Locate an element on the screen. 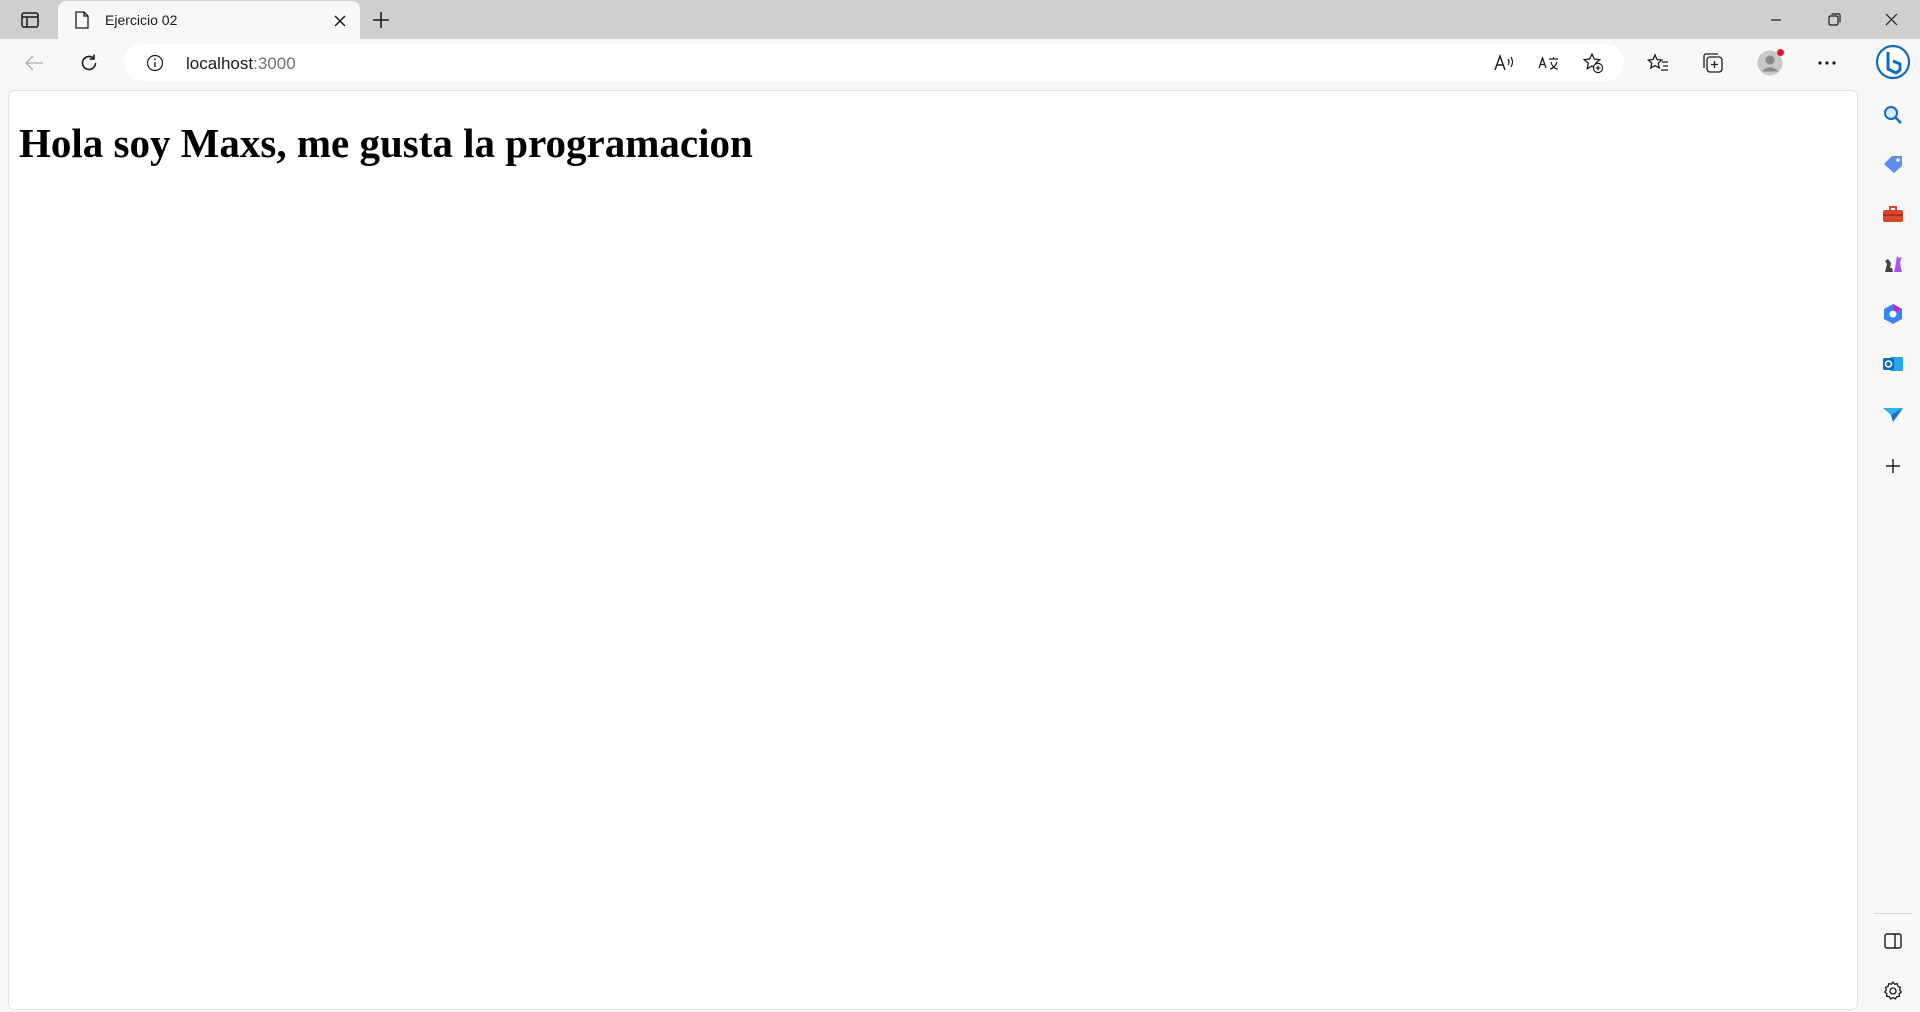 This screenshot has height=1012, width=1920. page-icon is located at coordinates (82, 20).